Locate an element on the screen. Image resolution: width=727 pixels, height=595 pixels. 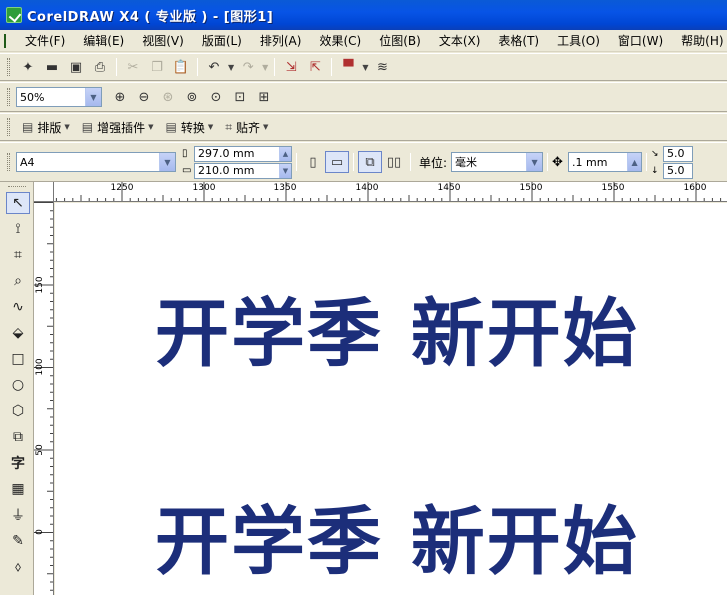
all-pages-icon: ⧉ is located at coordinates (370, 162).